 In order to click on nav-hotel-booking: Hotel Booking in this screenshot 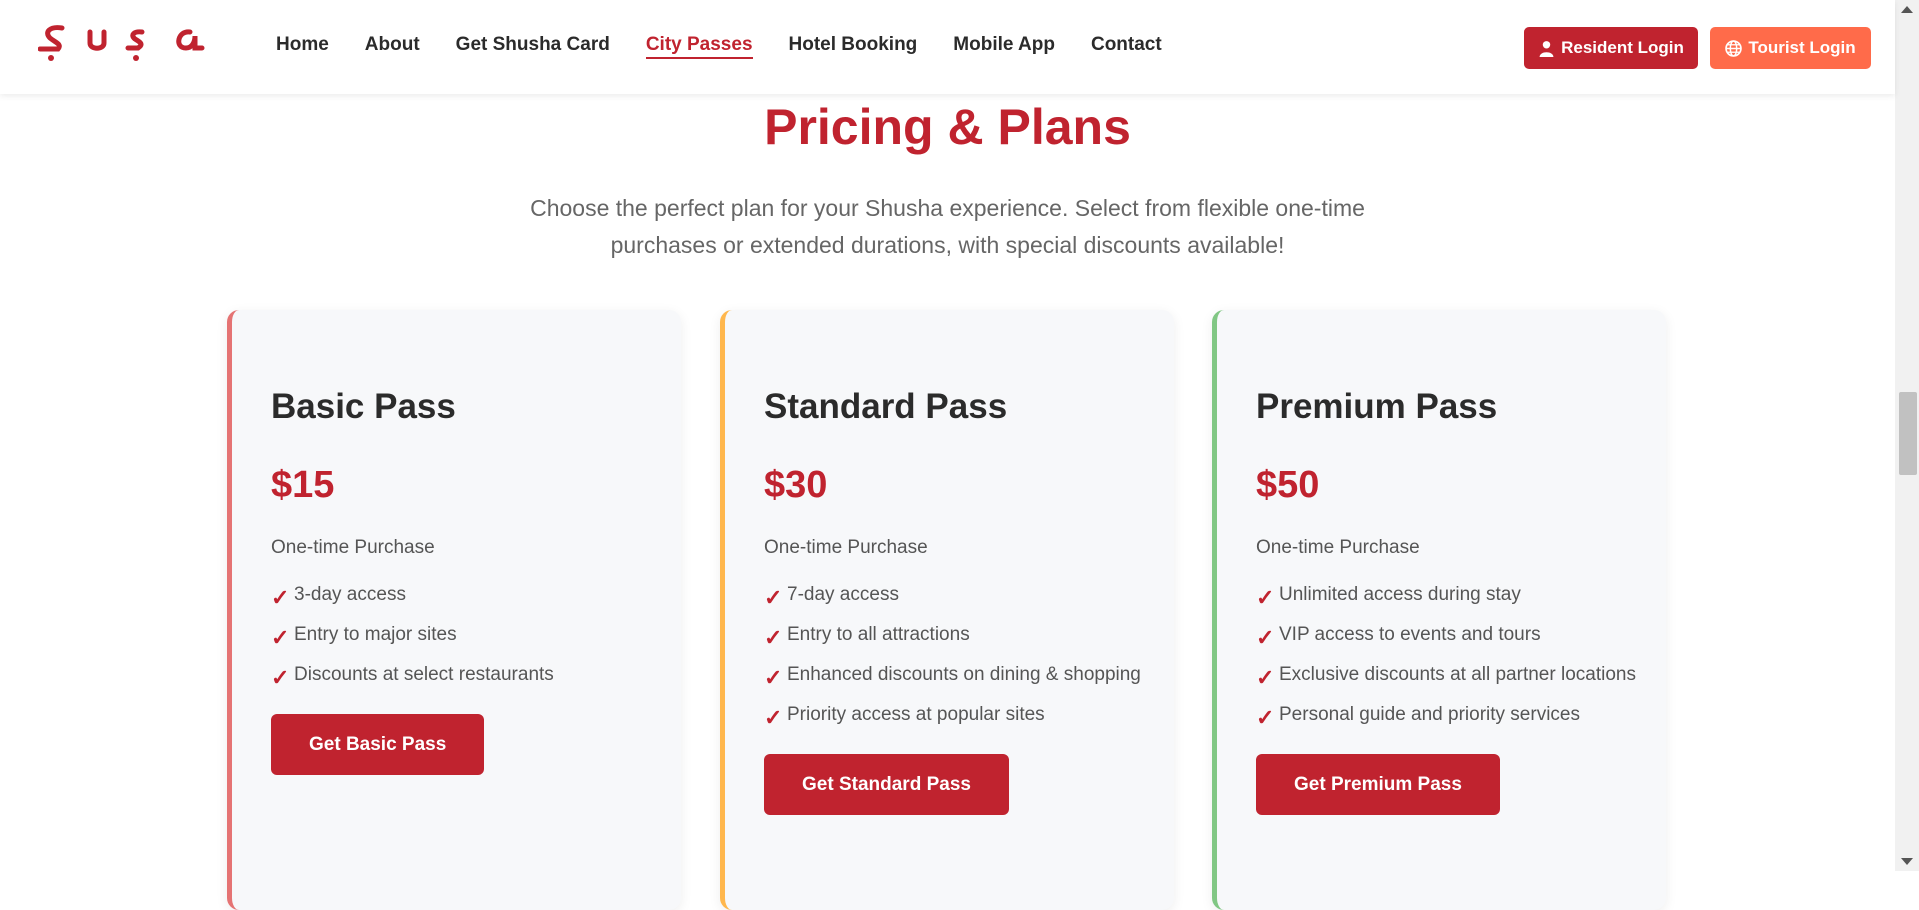, I will do `click(853, 46)`.